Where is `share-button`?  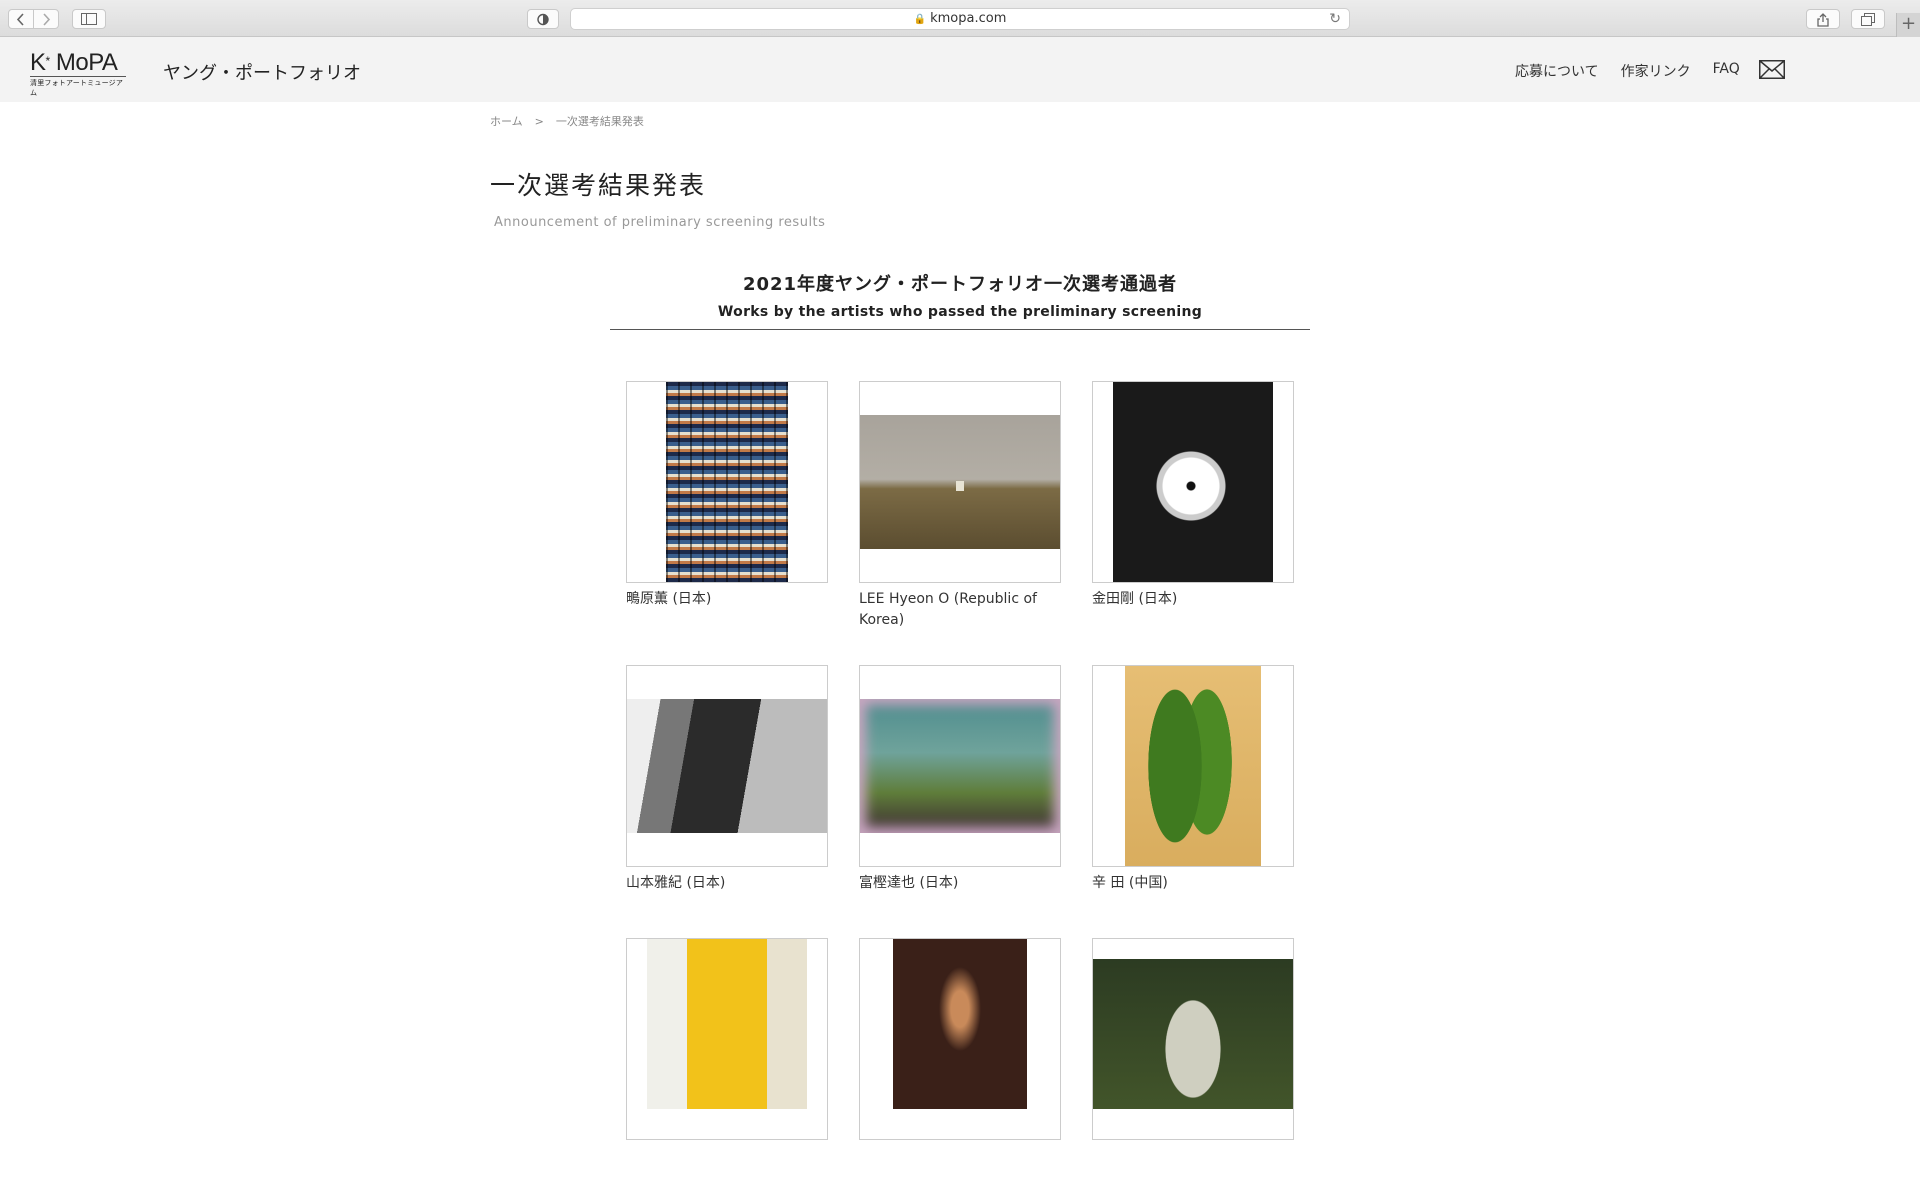 share-button is located at coordinates (1823, 19).